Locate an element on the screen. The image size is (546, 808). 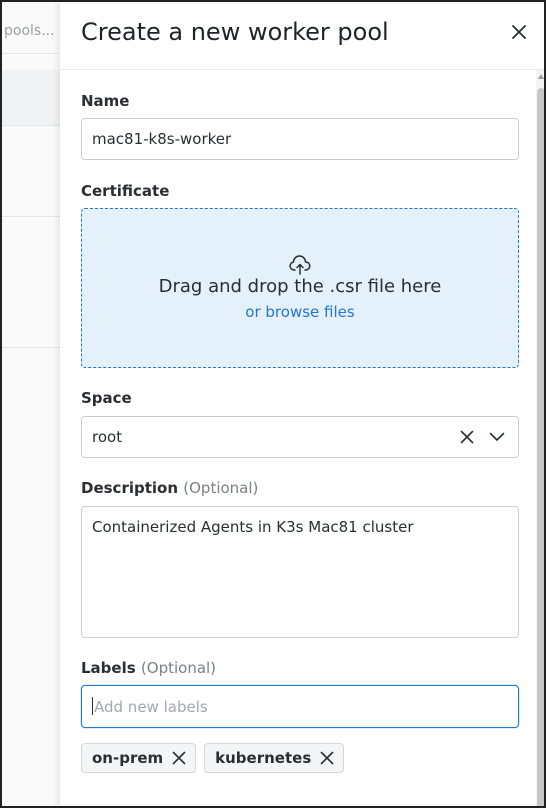
label-tag: on-prem is located at coordinates (139, 758).